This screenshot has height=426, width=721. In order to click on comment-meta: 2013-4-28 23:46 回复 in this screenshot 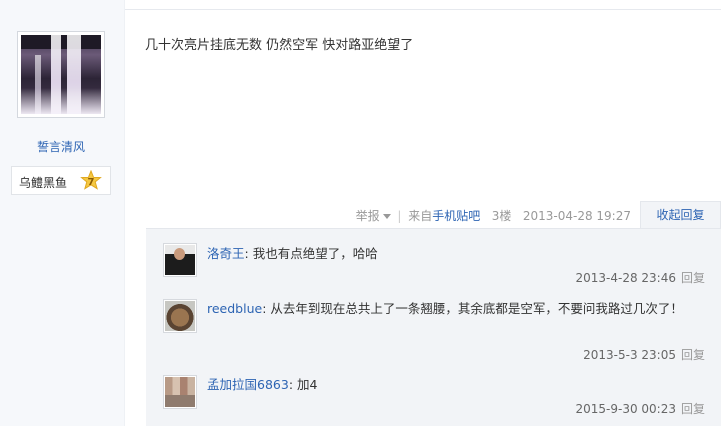, I will do `click(640, 277)`.